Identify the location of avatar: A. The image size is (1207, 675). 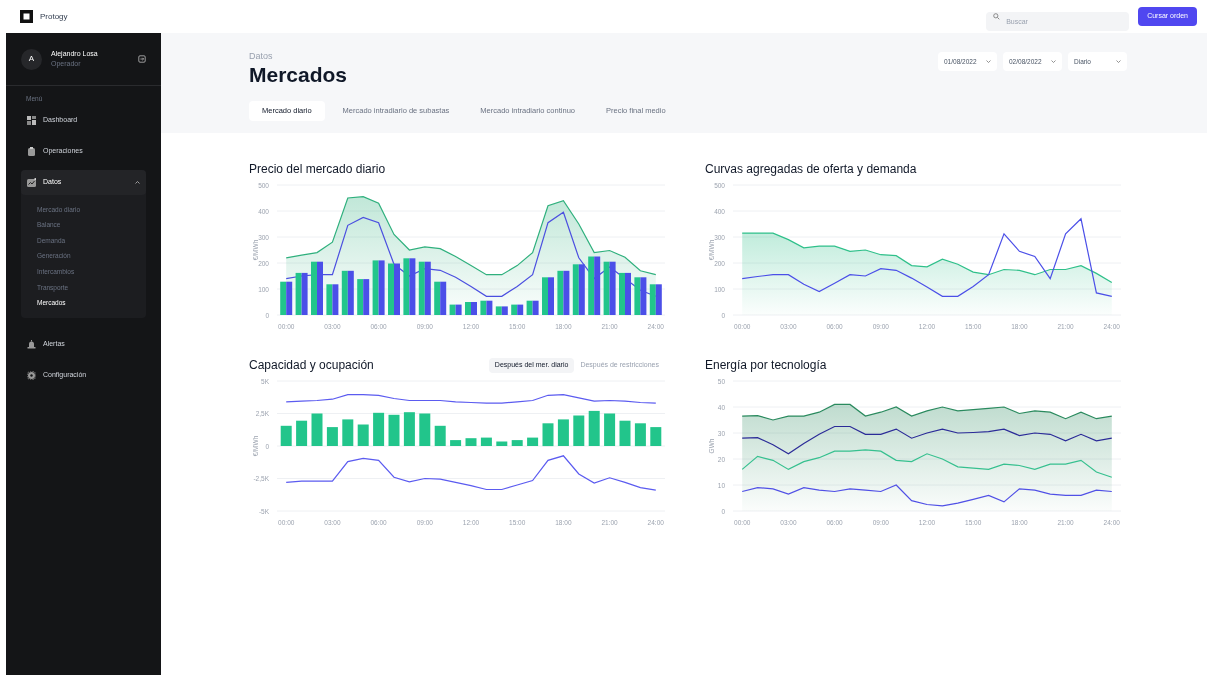
(31, 59).